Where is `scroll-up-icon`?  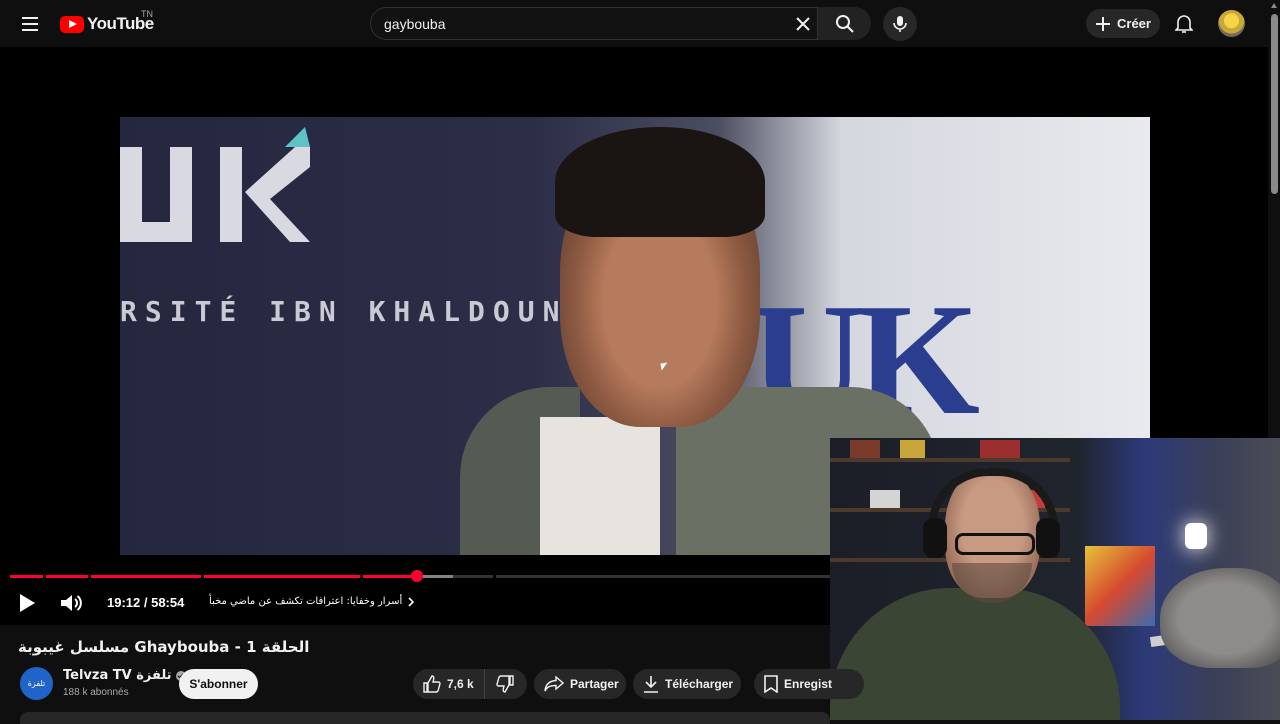 scroll-up-icon is located at coordinates (1274, 5).